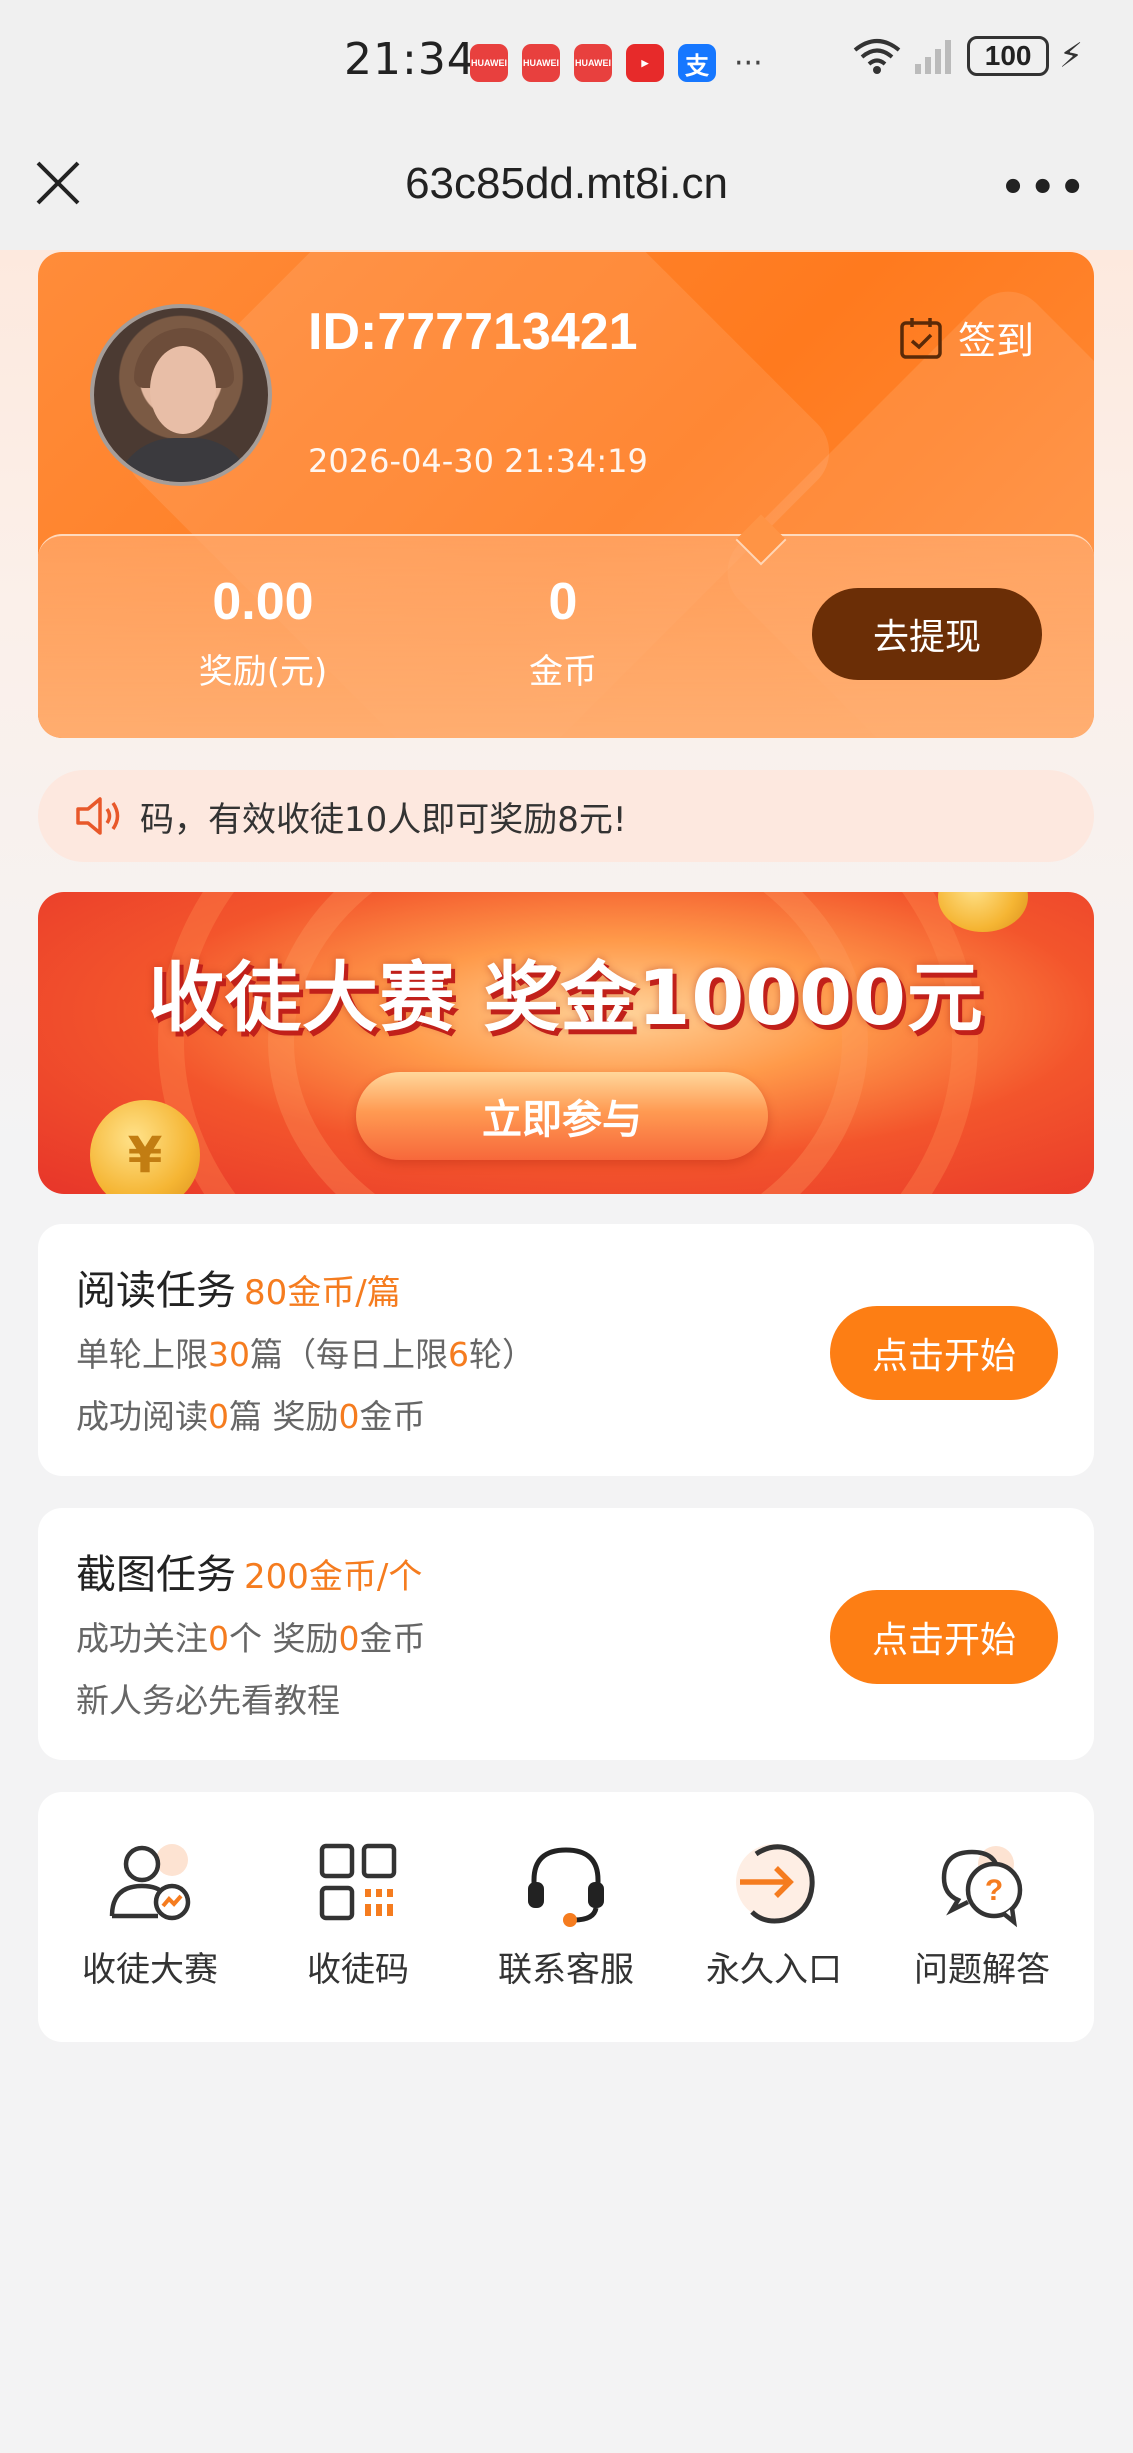  Describe the element at coordinates (458, 1354) in the screenshot. I see `daily-round-limit-value: 6` at that location.